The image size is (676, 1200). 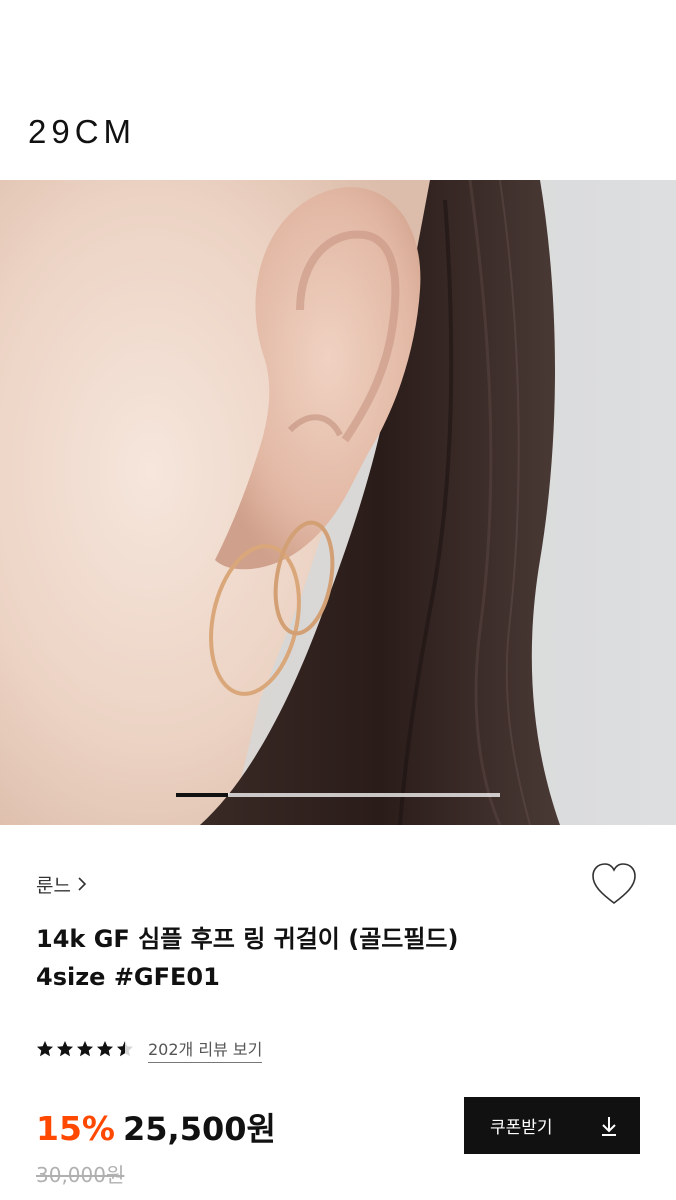 I want to click on sale-price: 25,500원, so click(x=199, y=1129).